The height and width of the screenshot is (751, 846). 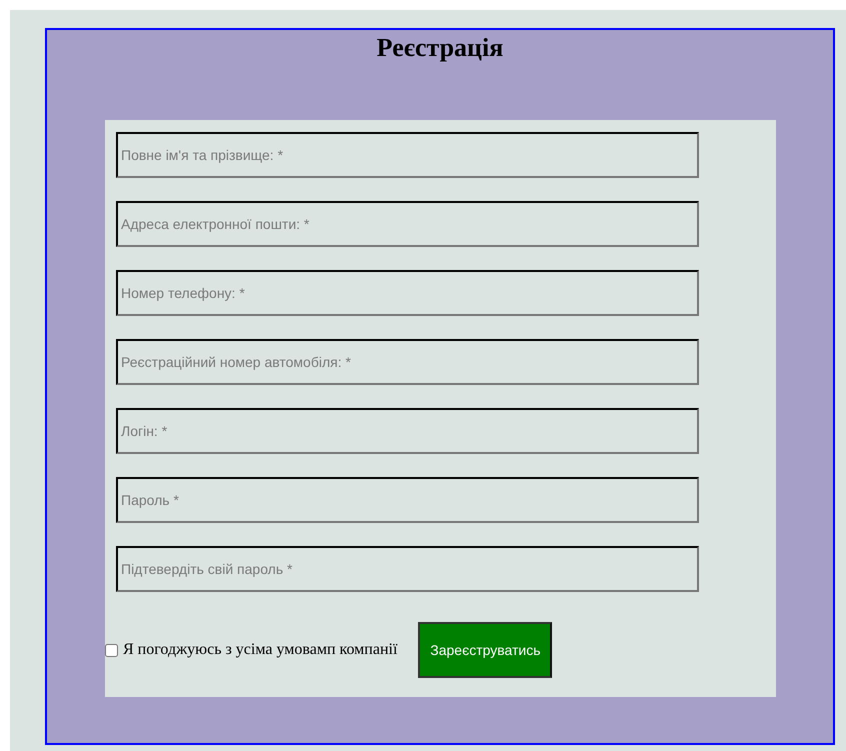 I want to click on input-field: Адреса електронної пошти: *, so click(x=407, y=224).